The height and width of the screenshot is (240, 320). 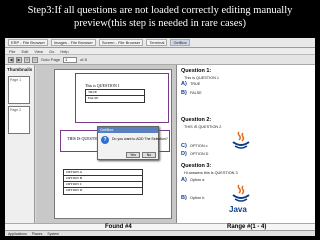 I want to click on task-terminal: Terminal, so click(x=157, y=42).